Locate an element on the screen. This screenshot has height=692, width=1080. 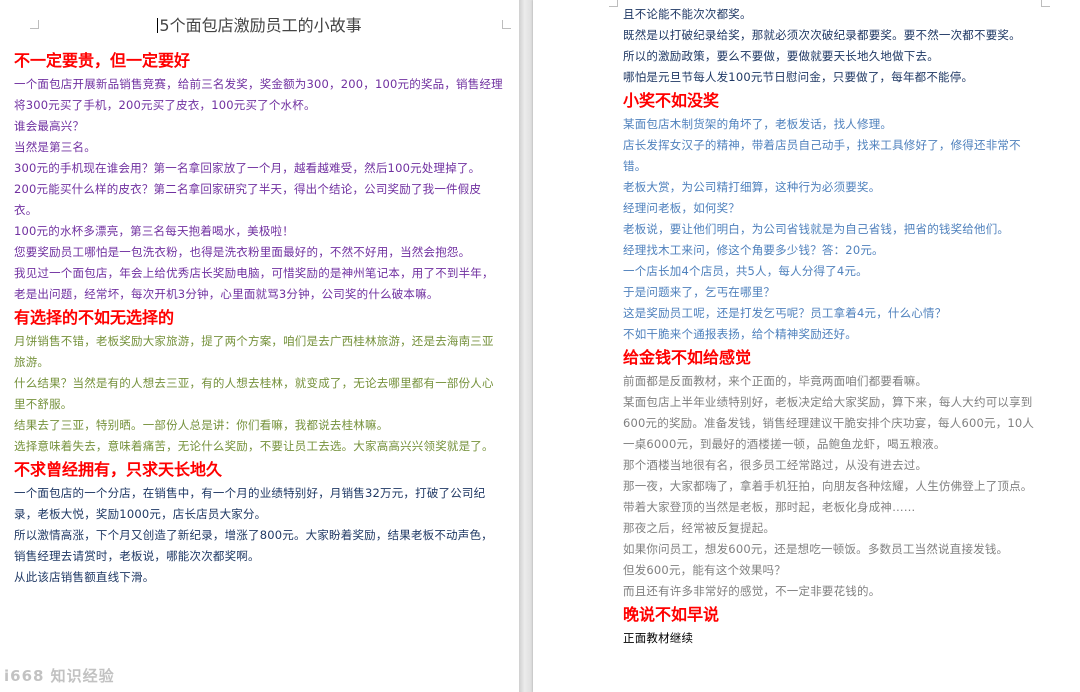
body-paragraph: 经理问老板，如何奖？ is located at coordinates (681, 208).